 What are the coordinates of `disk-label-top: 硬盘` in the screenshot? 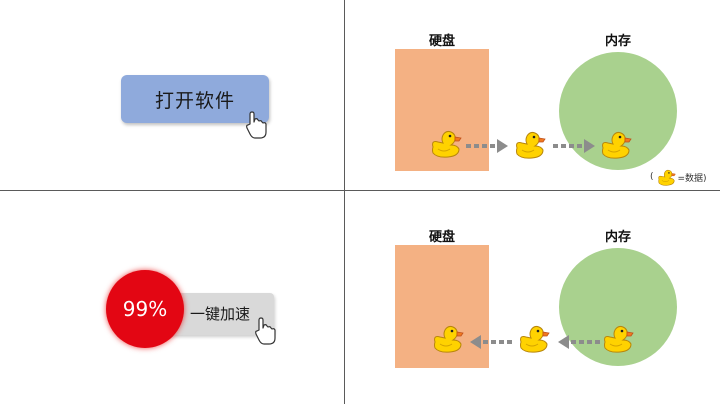 It's located at (441, 41).